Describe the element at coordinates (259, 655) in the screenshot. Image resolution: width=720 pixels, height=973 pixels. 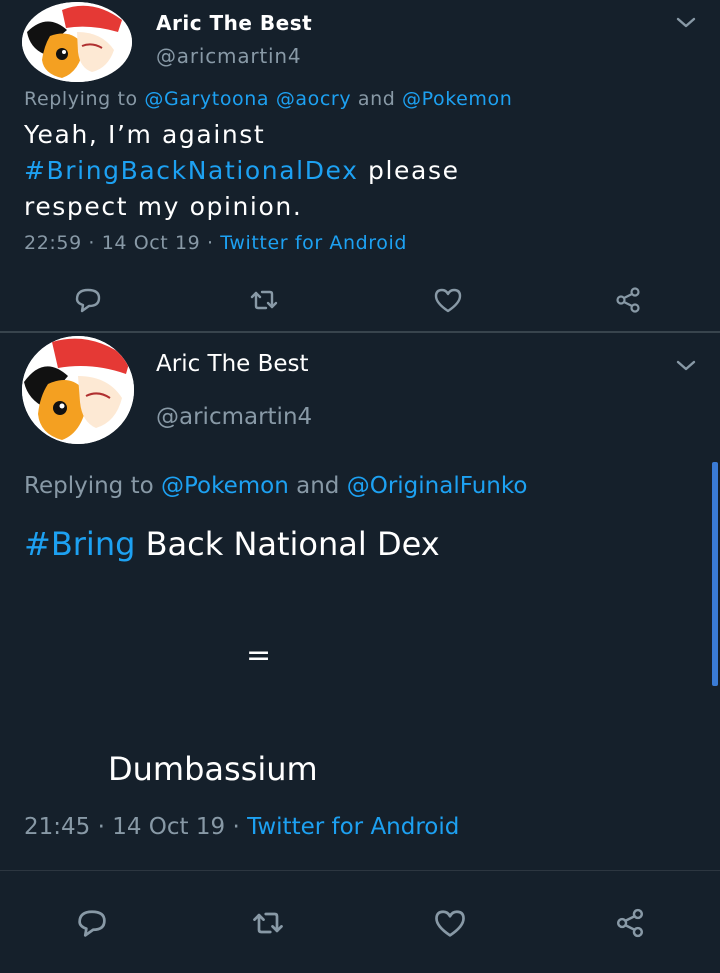
I see `tweet-text-line: =` at that location.